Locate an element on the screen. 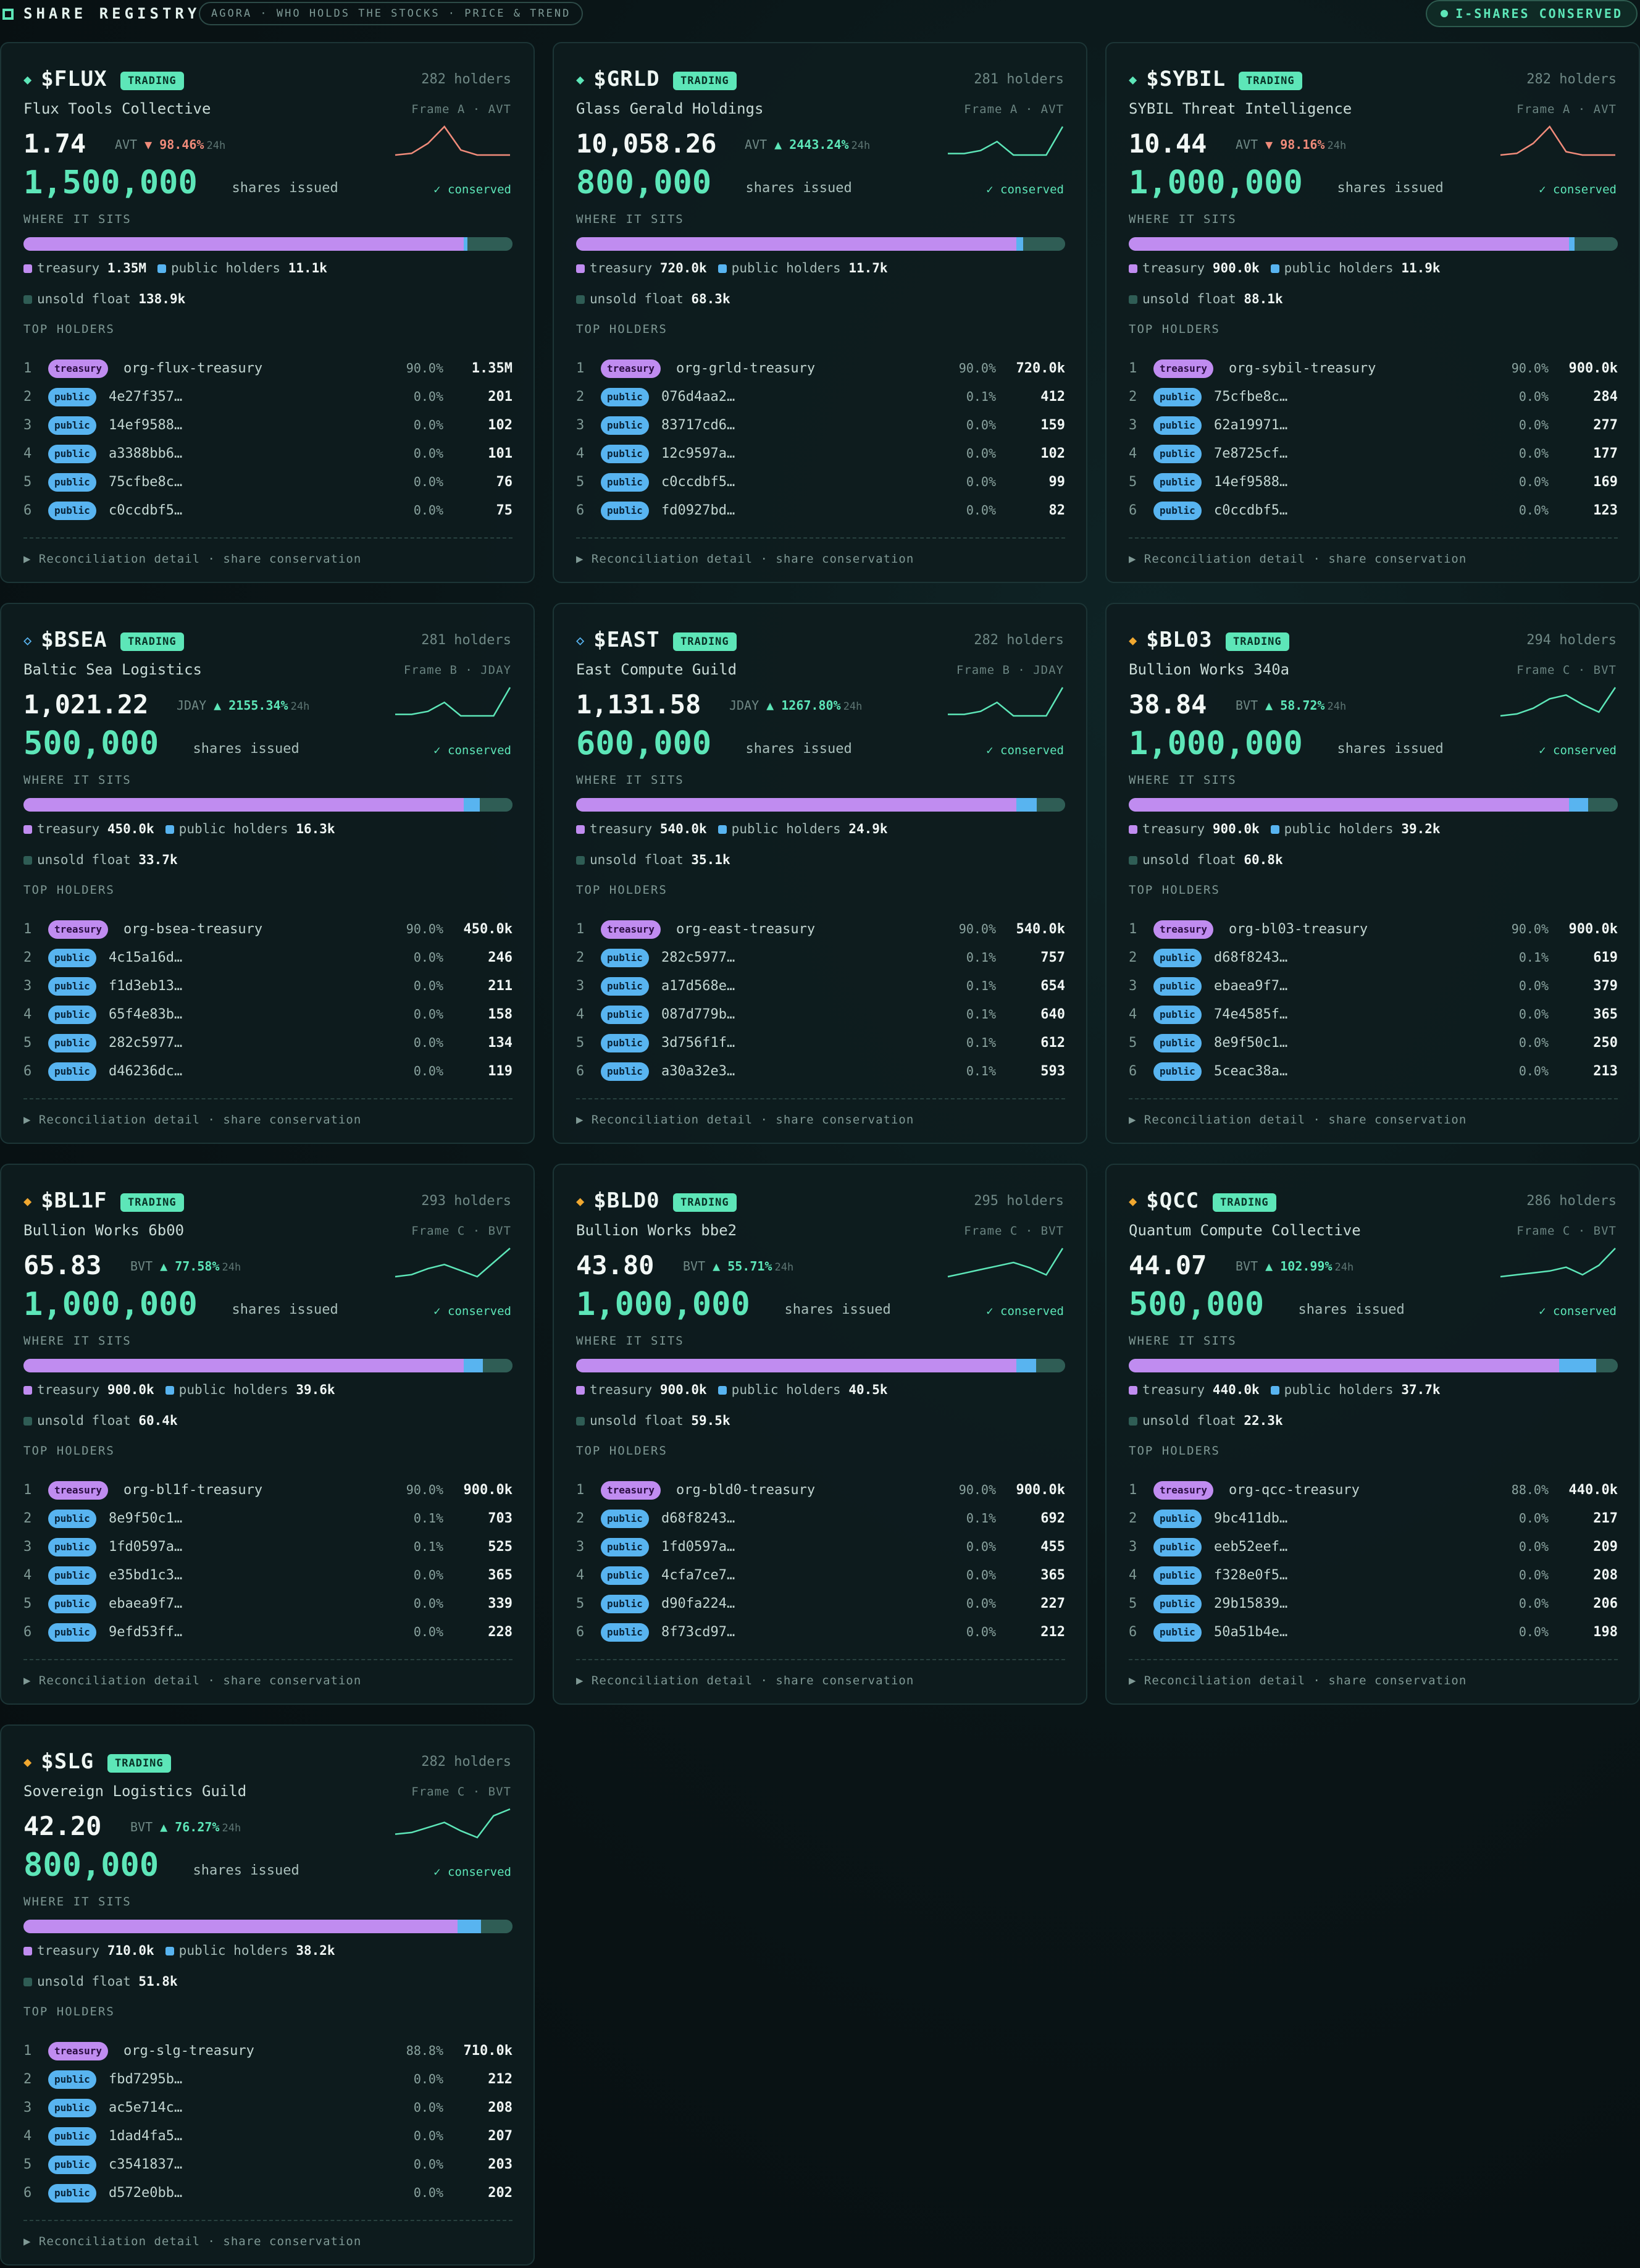 This screenshot has height=2268, width=1640. holder-row: 4 public 1dad4fa5… 0.0% 207 is located at coordinates (267, 2141).